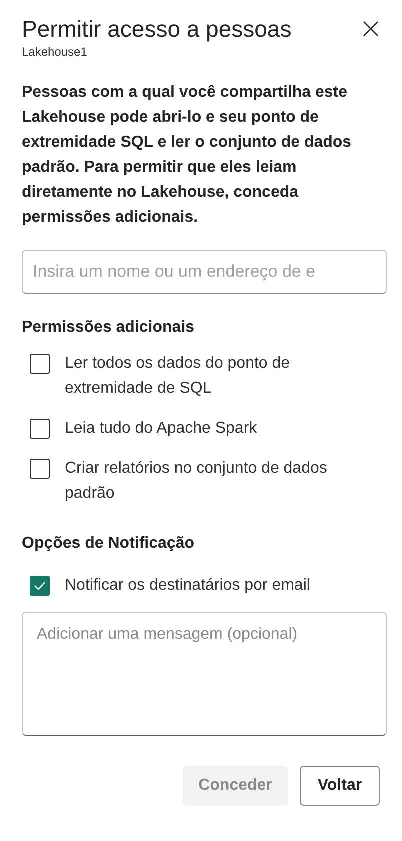  Describe the element at coordinates (204, 272) in the screenshot. I see `name-email-field: Insira um nome ou um endereço de e` at that location.